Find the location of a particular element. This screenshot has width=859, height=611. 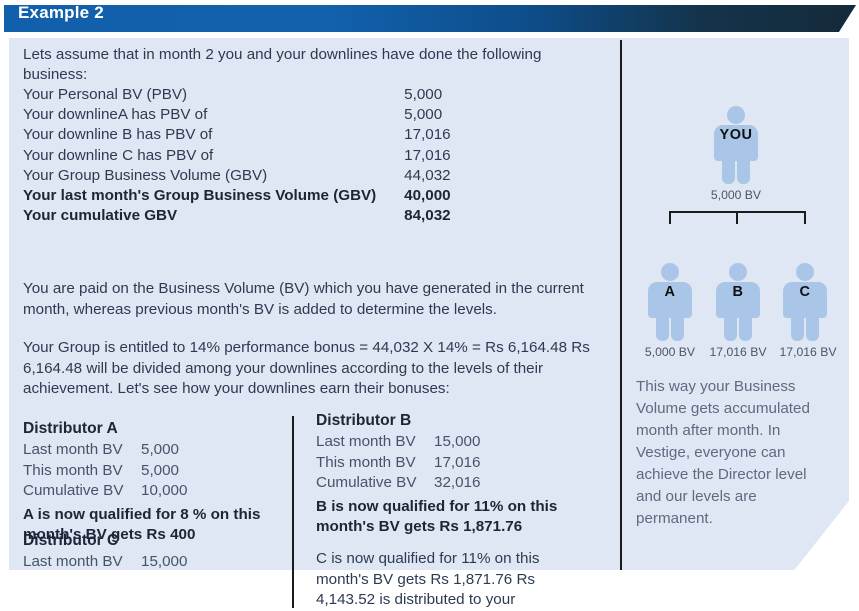

table-row: Your Personal BV (PBV) 5,000 is located at coordinates (238, 95).